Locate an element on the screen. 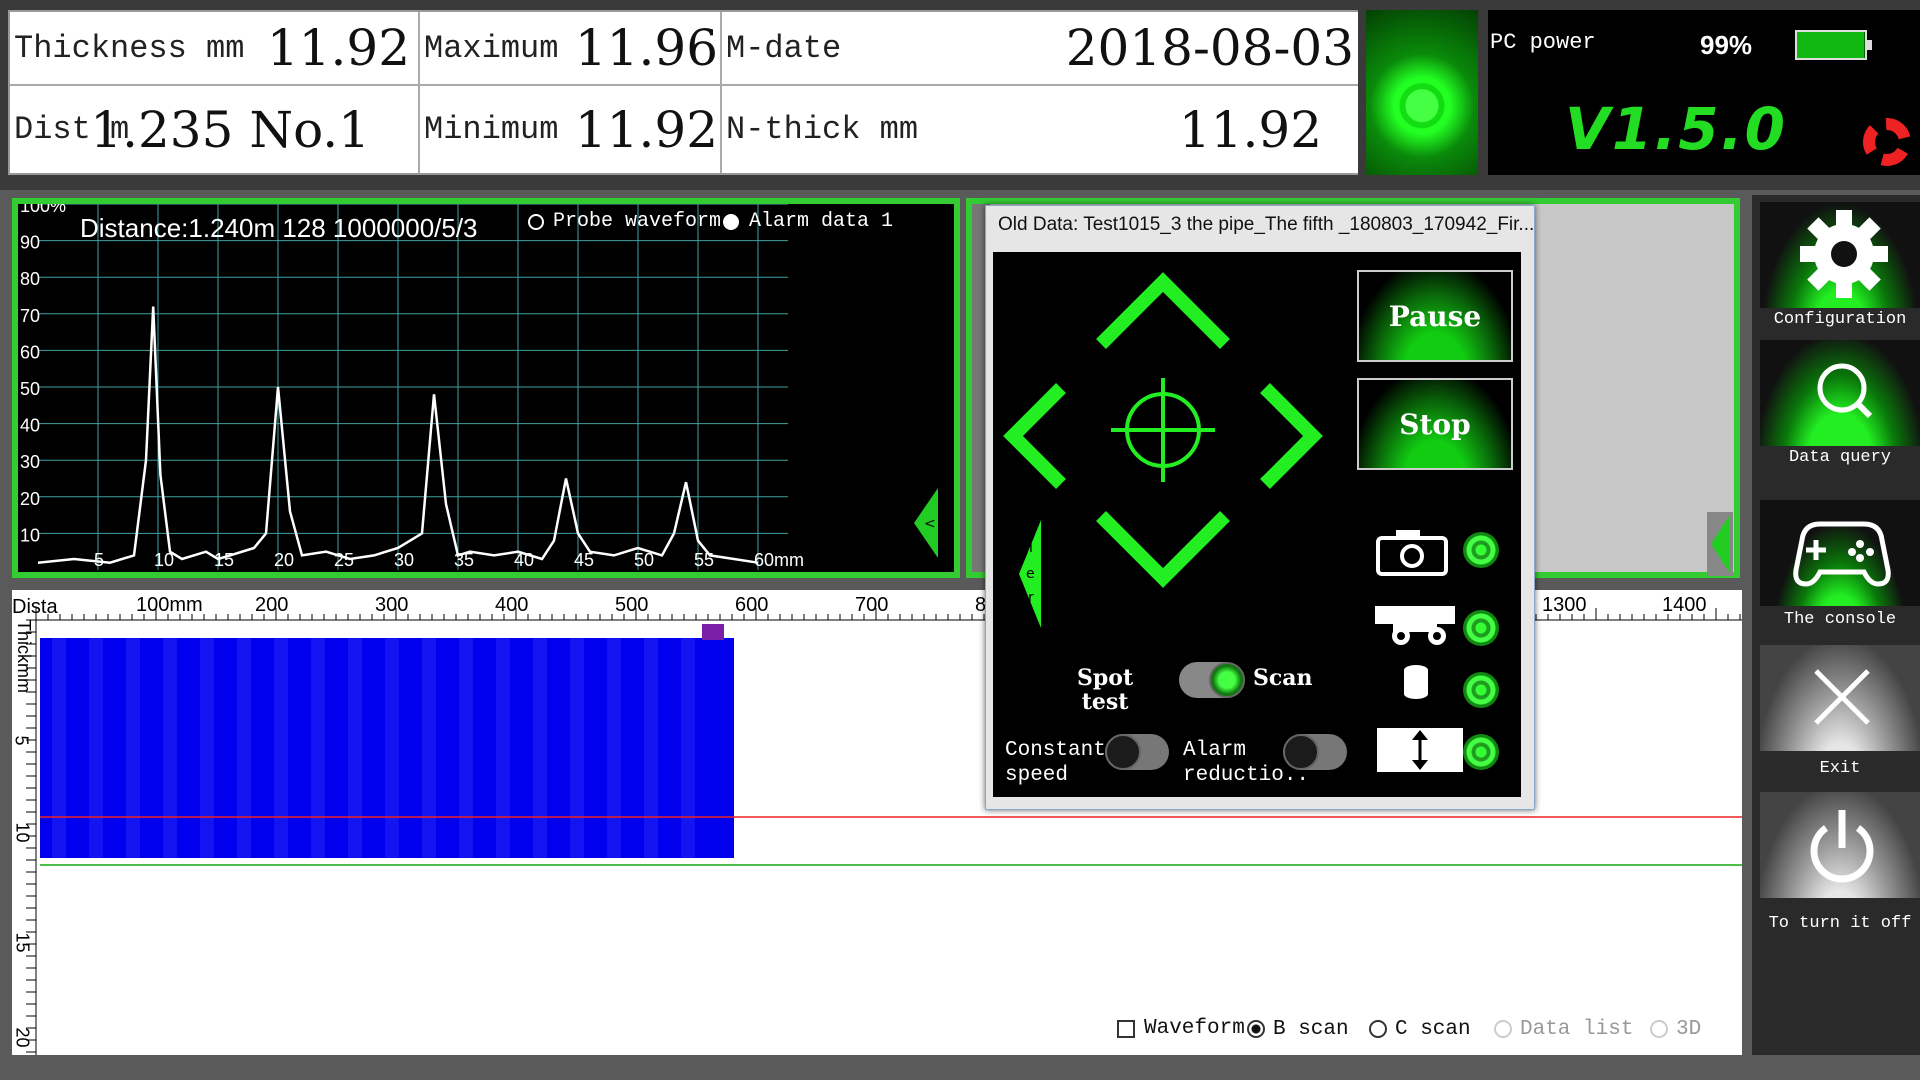 The image size is (1920, 1080). distance-readout: Distance:1.240m 128 1000000/5/3 is located at coordinates (279, 228).